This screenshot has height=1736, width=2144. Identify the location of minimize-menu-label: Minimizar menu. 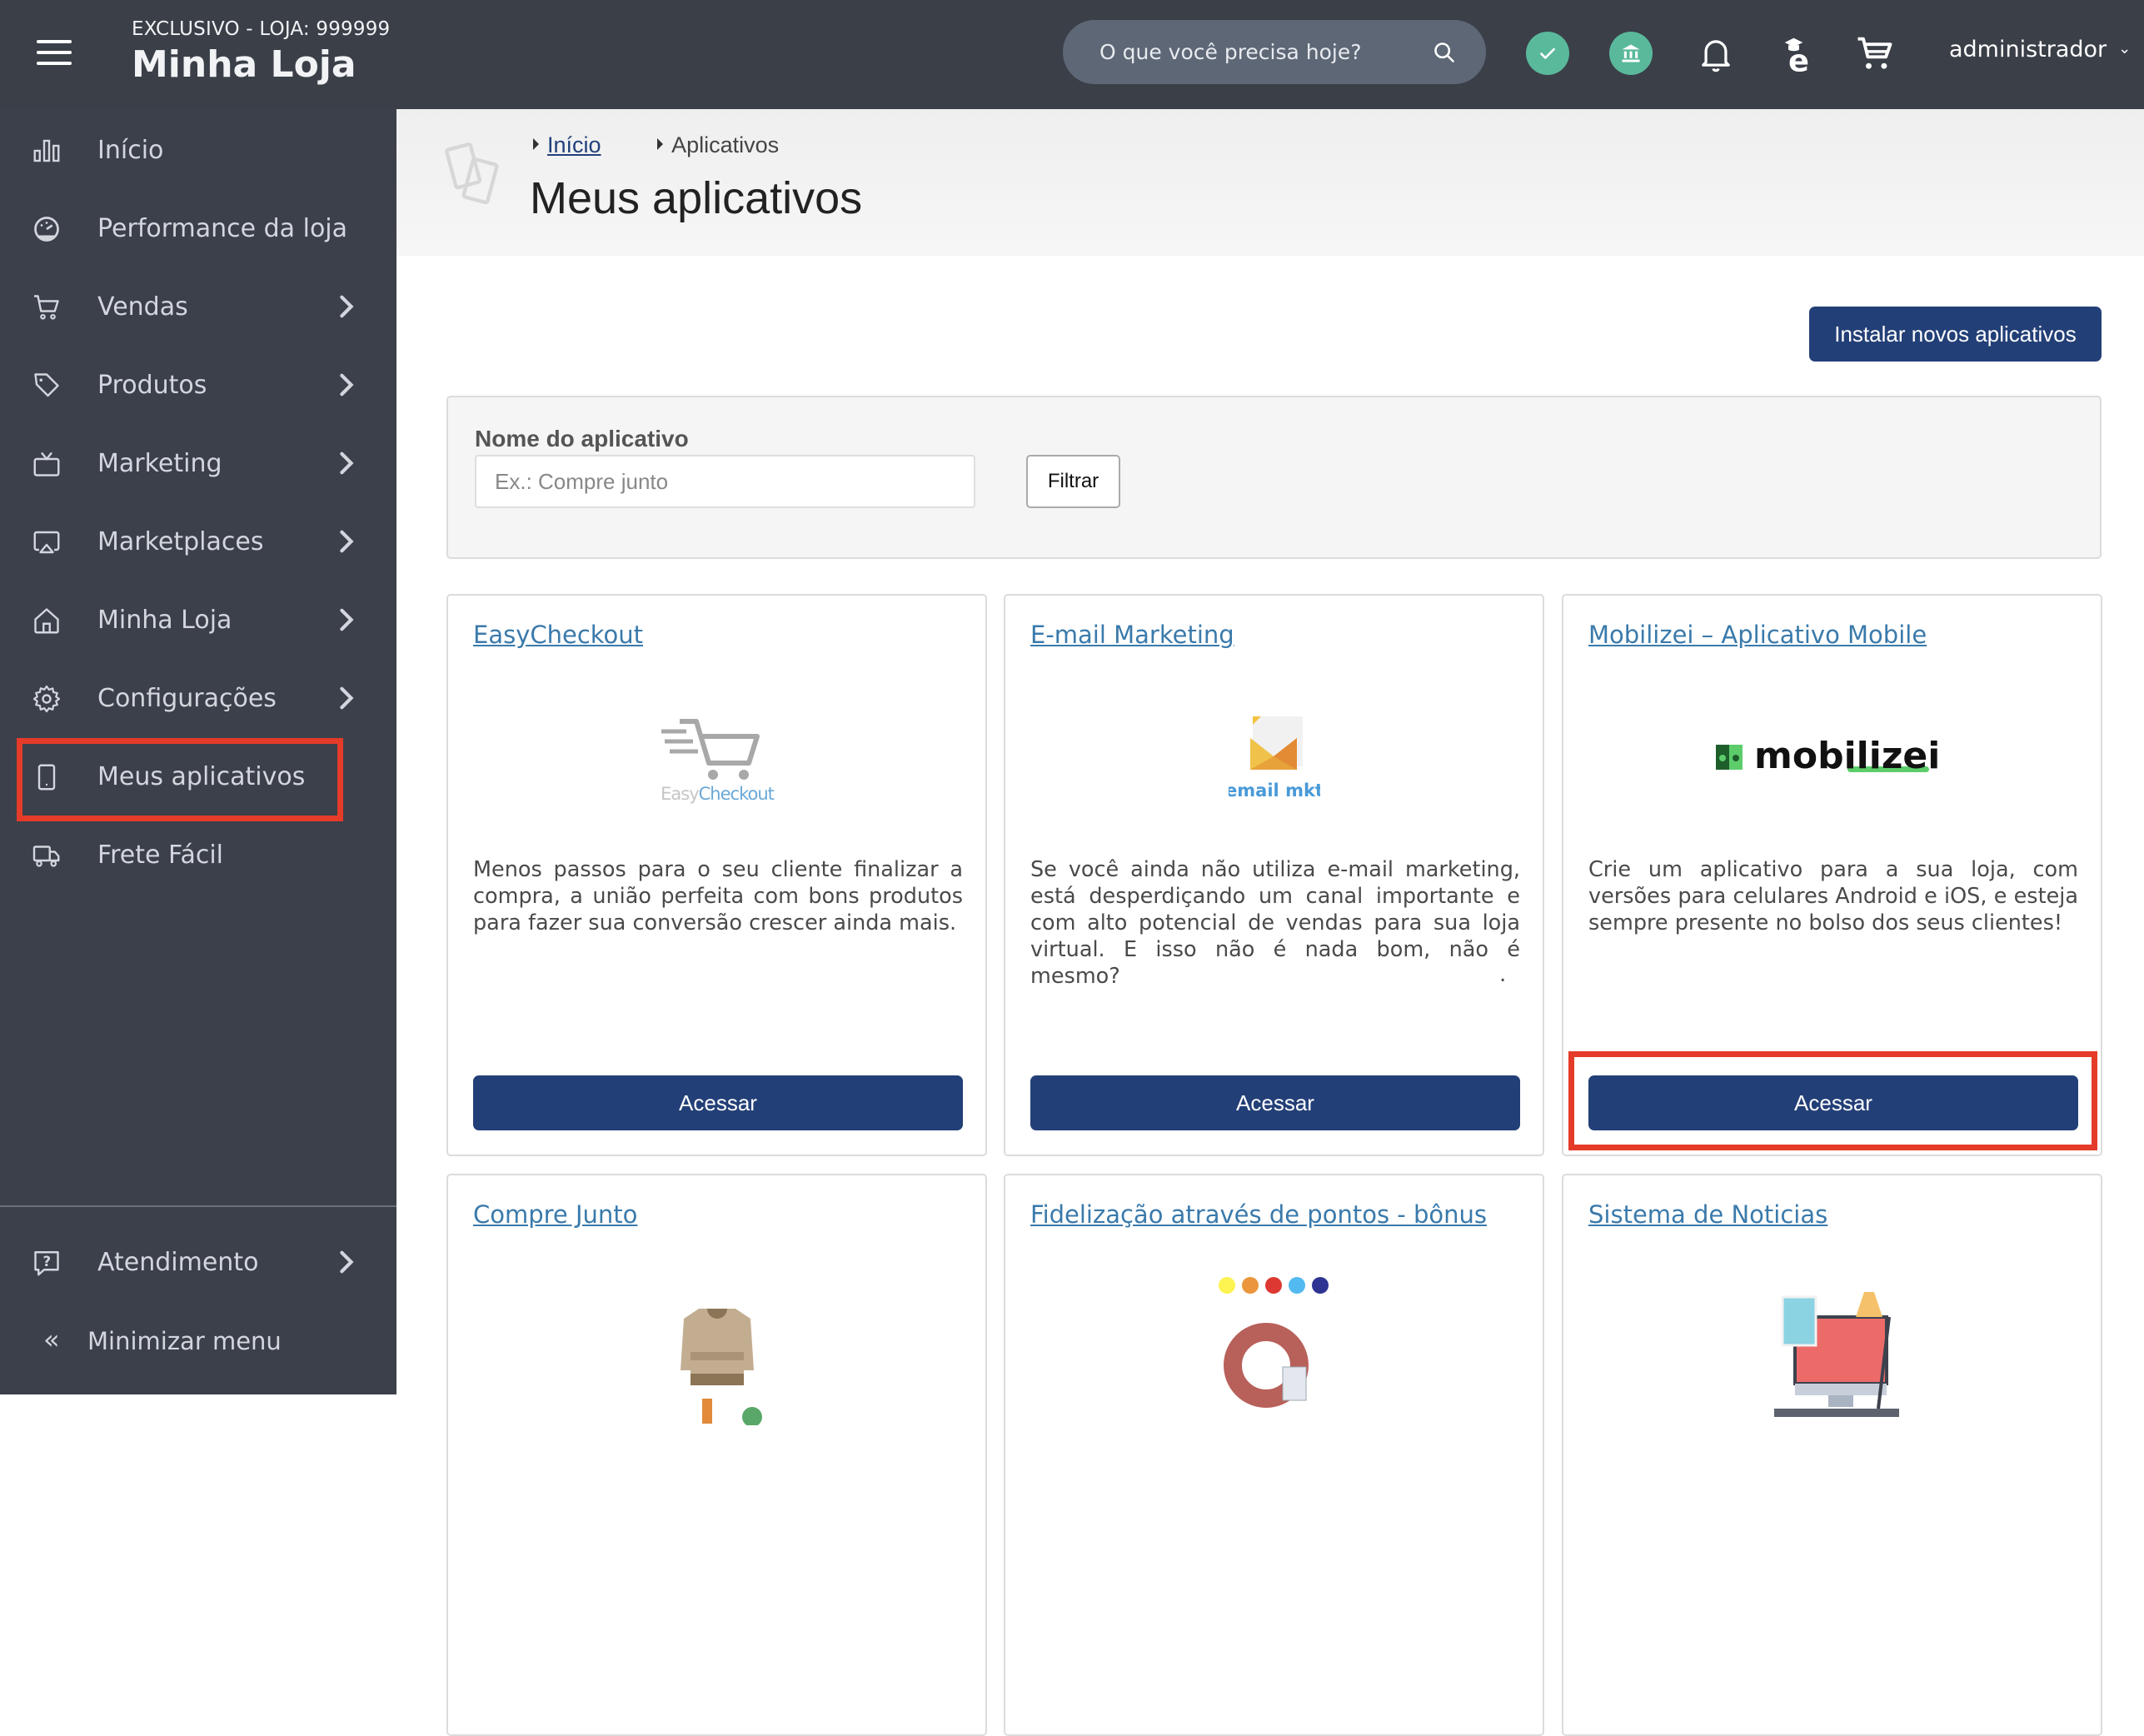
(184, 1341).